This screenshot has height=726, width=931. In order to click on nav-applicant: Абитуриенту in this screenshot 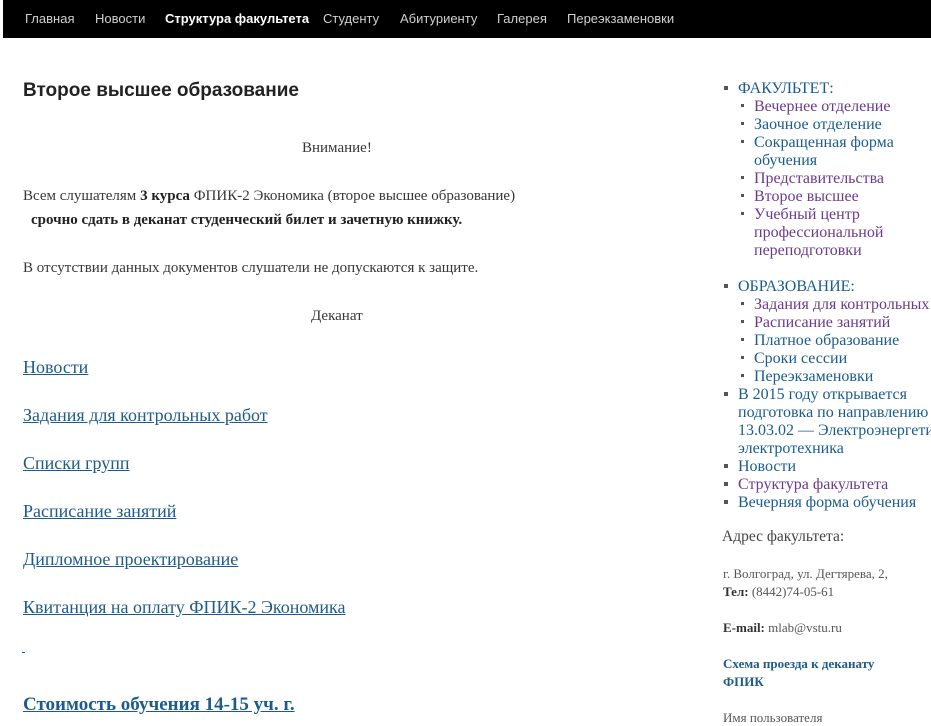, I will do `click(438, 18)`.